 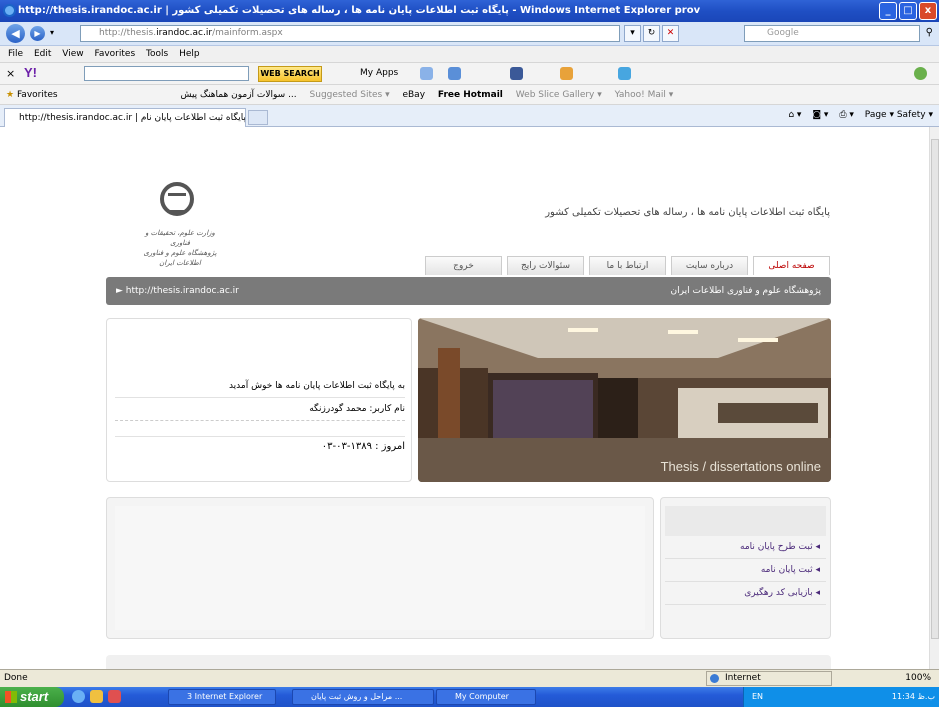 What do you see at coordinates (180, 258) in the screenshot?
I see `logo-caption-line: پژوهشگاه علوم و فناوری اطلاعات ایران` at bounding box center [180, 258].